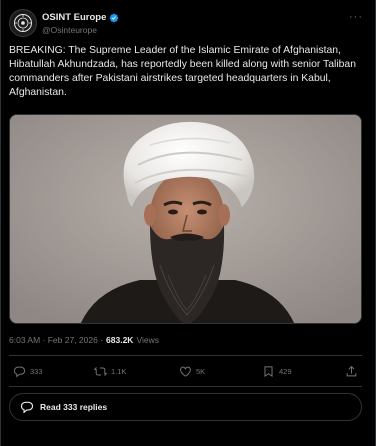  Describe the element at coordinates (147, 340) in the screenshot. I see `views-label: Views` at that location.